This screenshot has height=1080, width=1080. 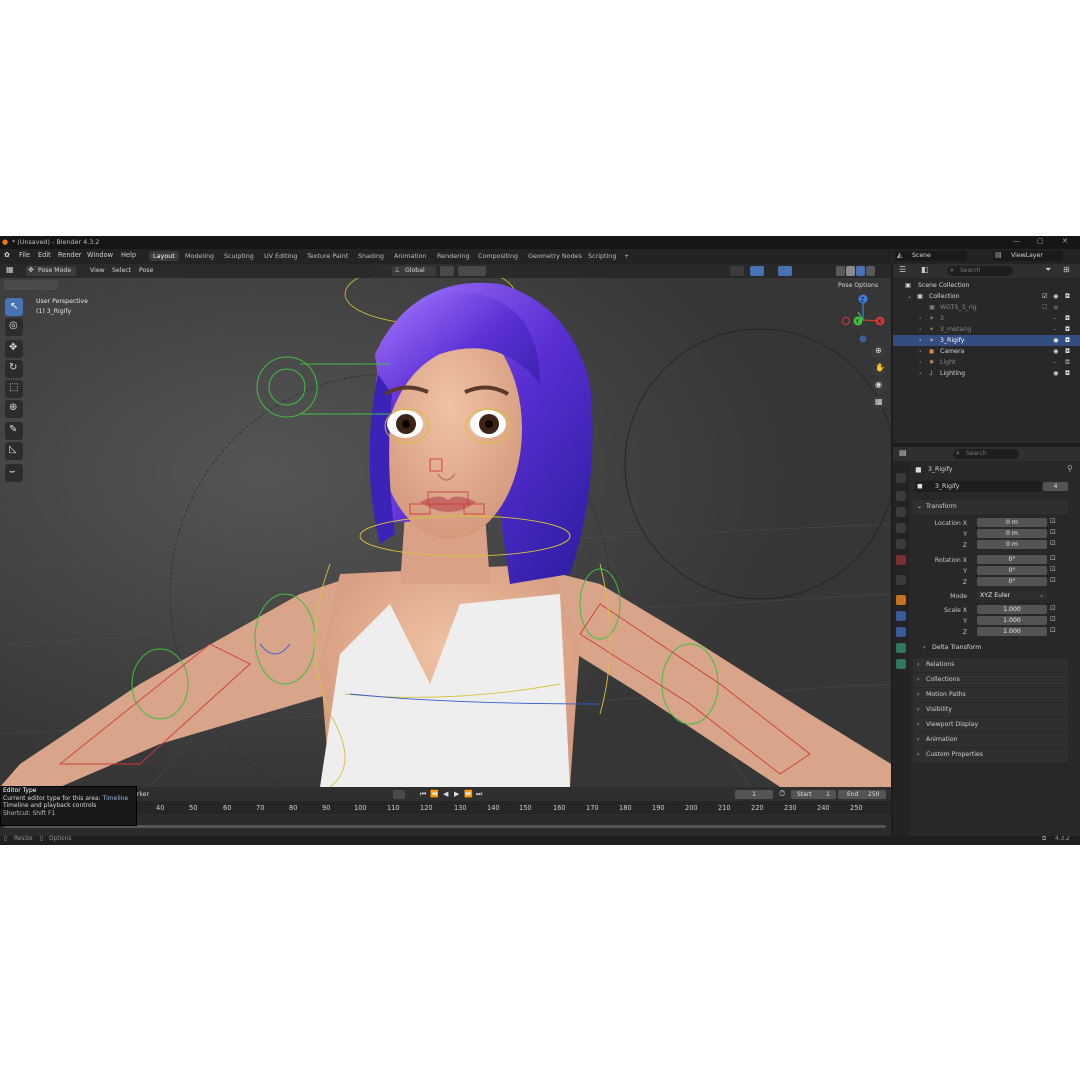 What do you see at coordinates (14, 349) in the screenshot?
I see `move-tool: ✥` at bounding box center [14, 349].